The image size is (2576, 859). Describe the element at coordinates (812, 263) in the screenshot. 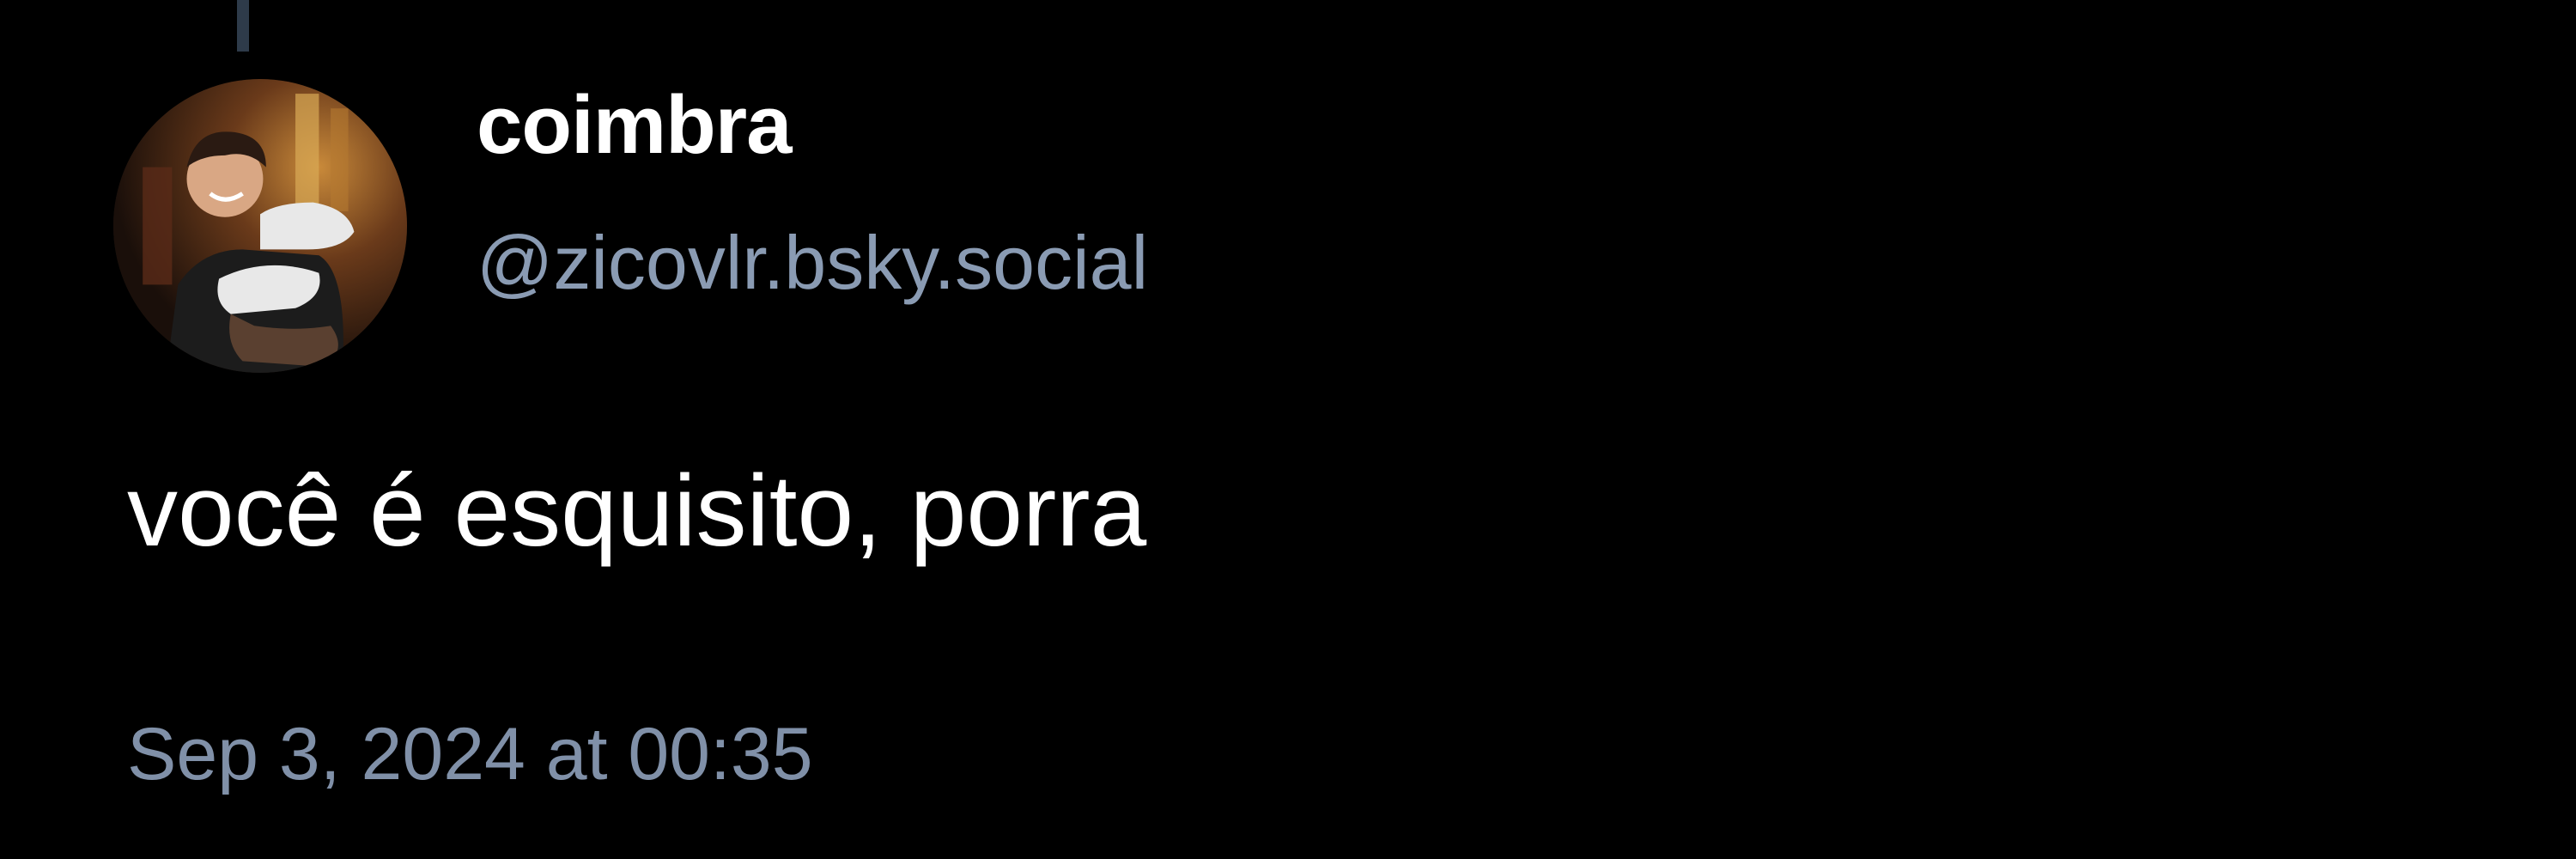

I see `author-handle: @zicovlr.bsky.social` at that location.